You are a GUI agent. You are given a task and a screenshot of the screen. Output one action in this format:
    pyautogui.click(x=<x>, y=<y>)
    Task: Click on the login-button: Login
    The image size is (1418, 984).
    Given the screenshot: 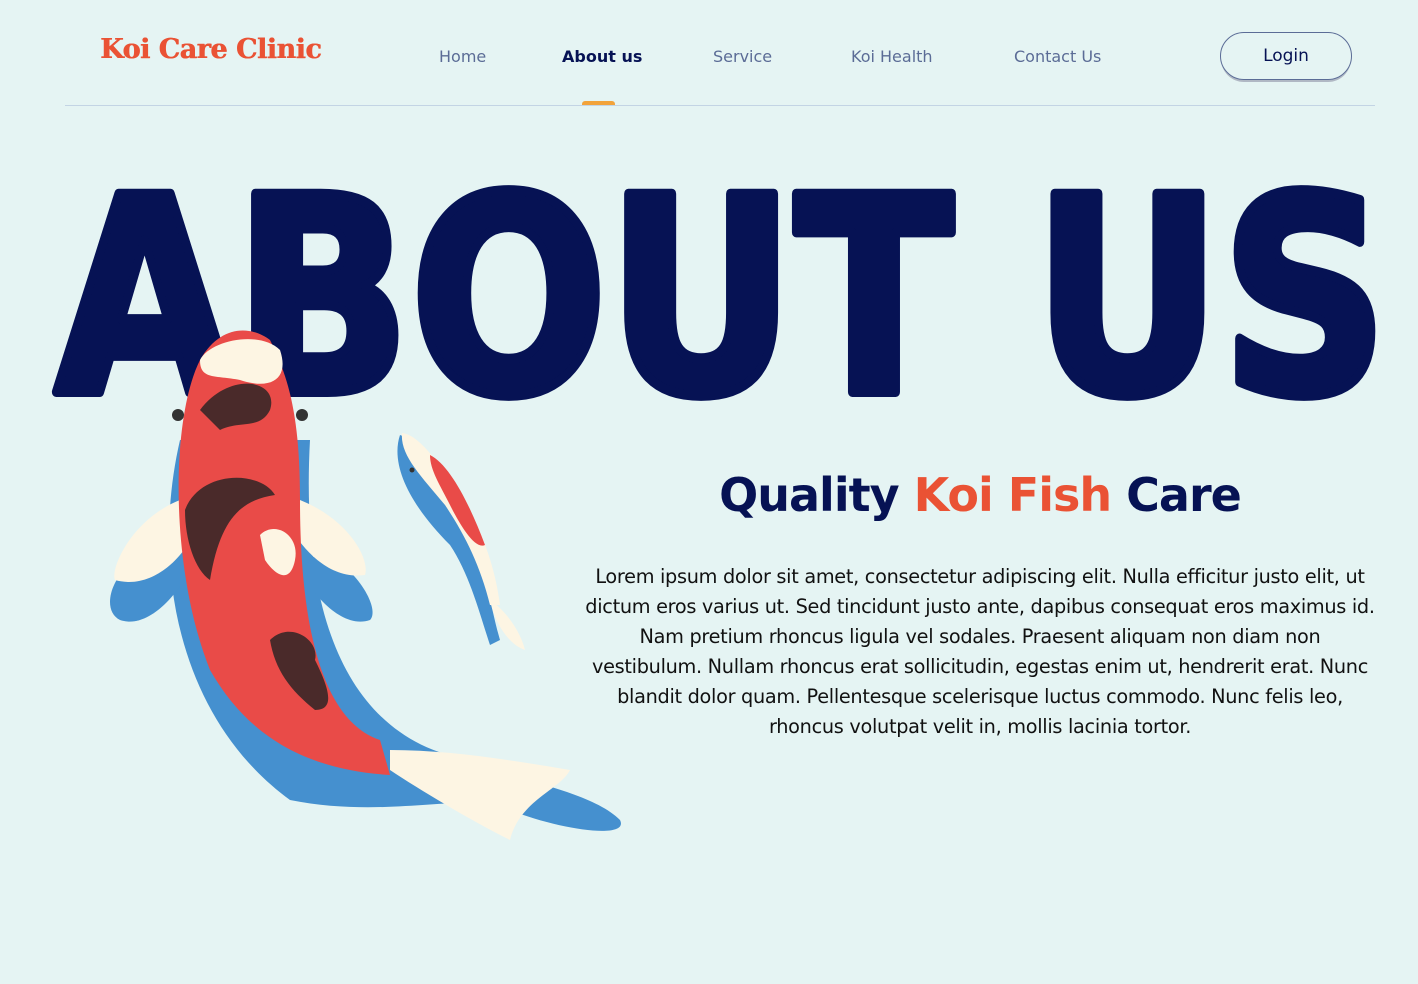 What is the action you would take?
    pyautogui.click(x=1286, y=56)
    